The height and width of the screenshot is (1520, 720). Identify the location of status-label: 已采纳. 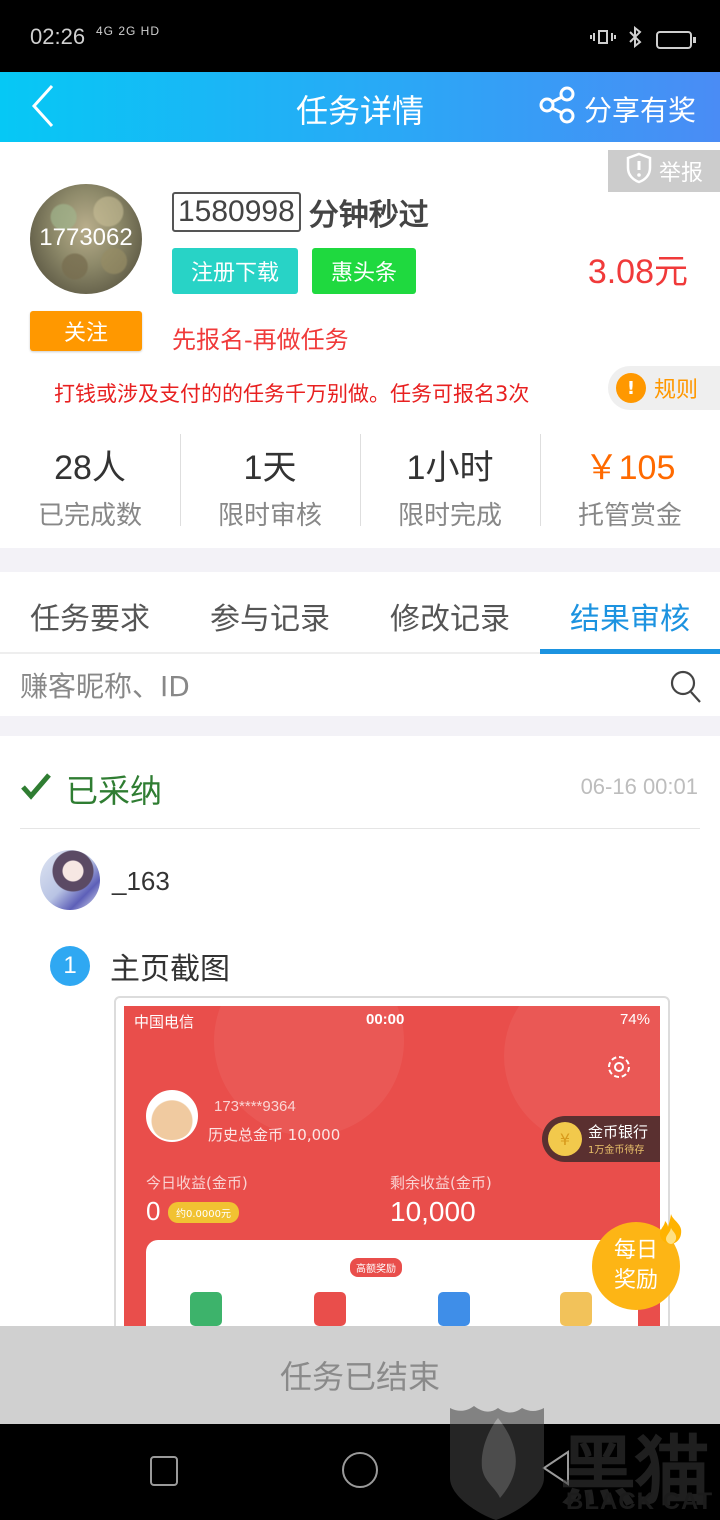
(114, 791).